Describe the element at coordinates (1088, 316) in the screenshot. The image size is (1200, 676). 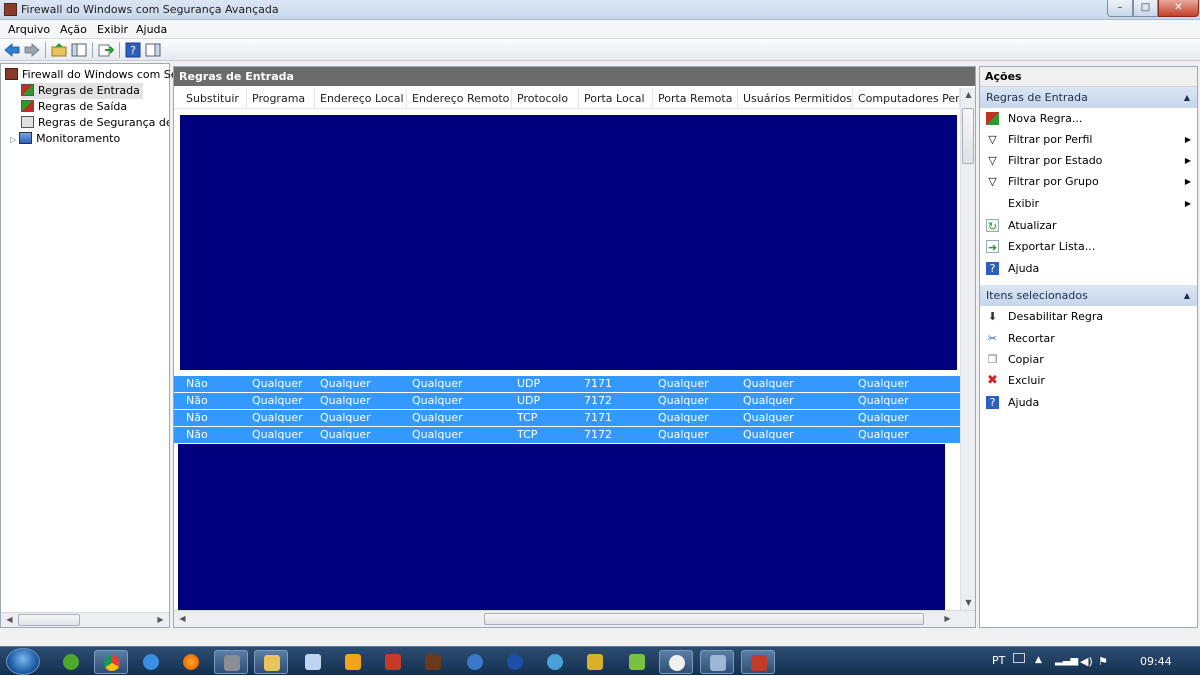
I see `action-desabilitar-regra: ⬇ Desabilitar Regra` at that location.